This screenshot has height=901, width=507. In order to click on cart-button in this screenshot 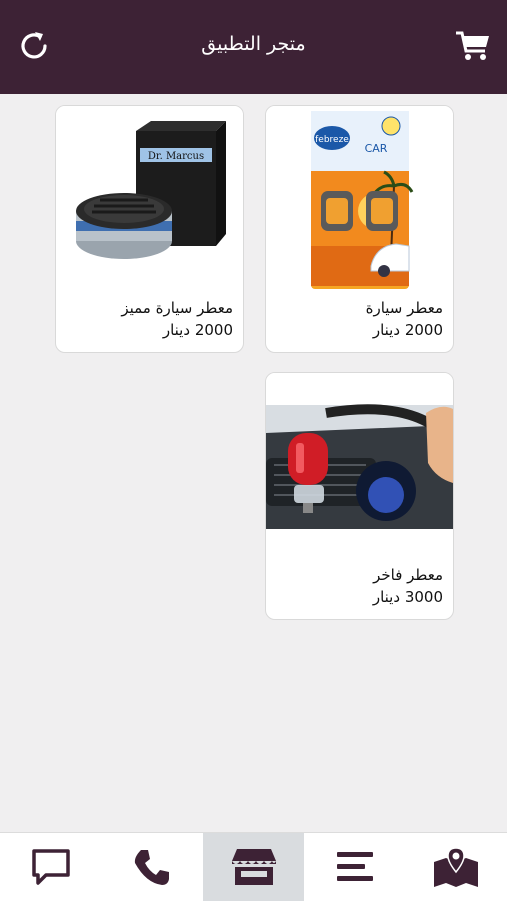, I will do `click(473, 46)`.